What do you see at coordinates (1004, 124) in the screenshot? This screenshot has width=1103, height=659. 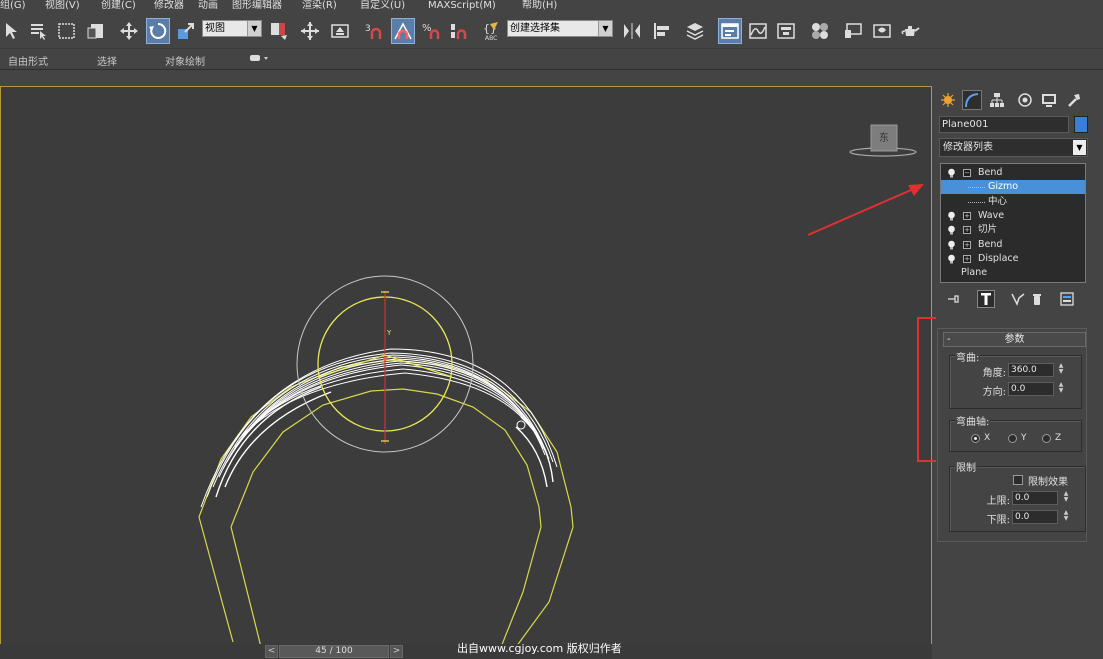 I see `object-name-field: Plane001` at bounding box center [1004, 124].